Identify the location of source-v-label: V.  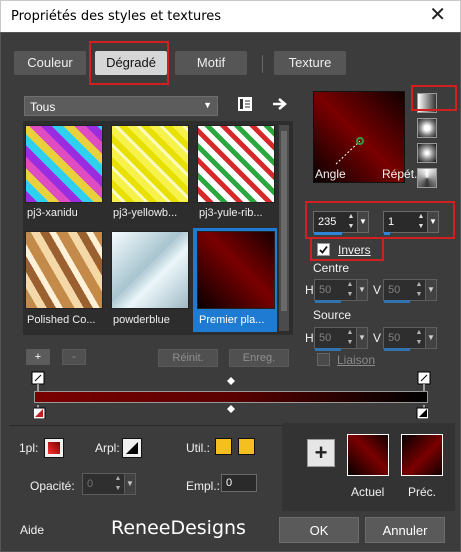
(377, 338).